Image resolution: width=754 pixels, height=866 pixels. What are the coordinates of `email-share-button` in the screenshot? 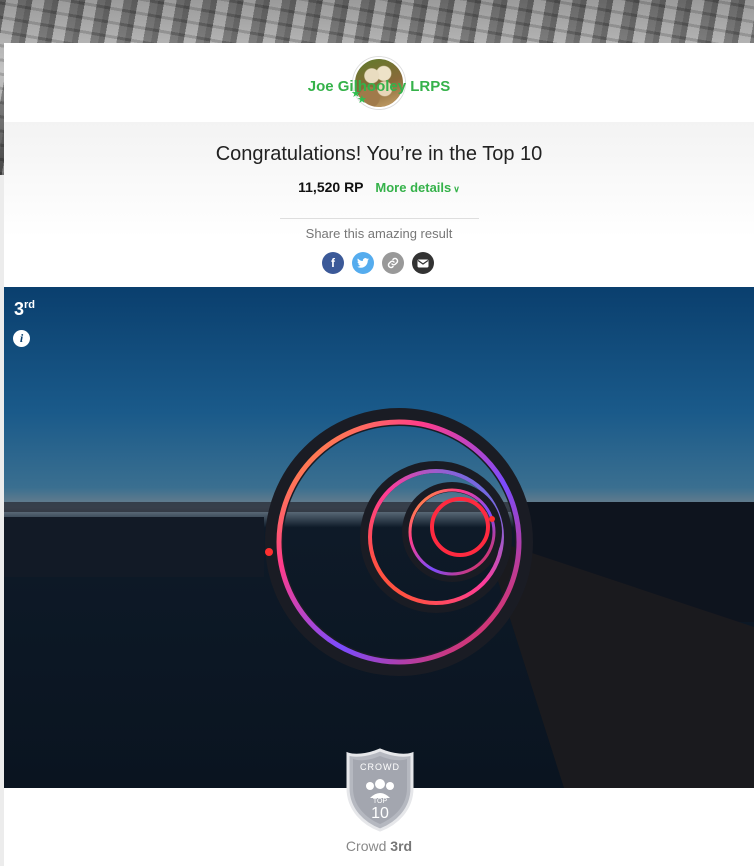 It's located at (423, 263).